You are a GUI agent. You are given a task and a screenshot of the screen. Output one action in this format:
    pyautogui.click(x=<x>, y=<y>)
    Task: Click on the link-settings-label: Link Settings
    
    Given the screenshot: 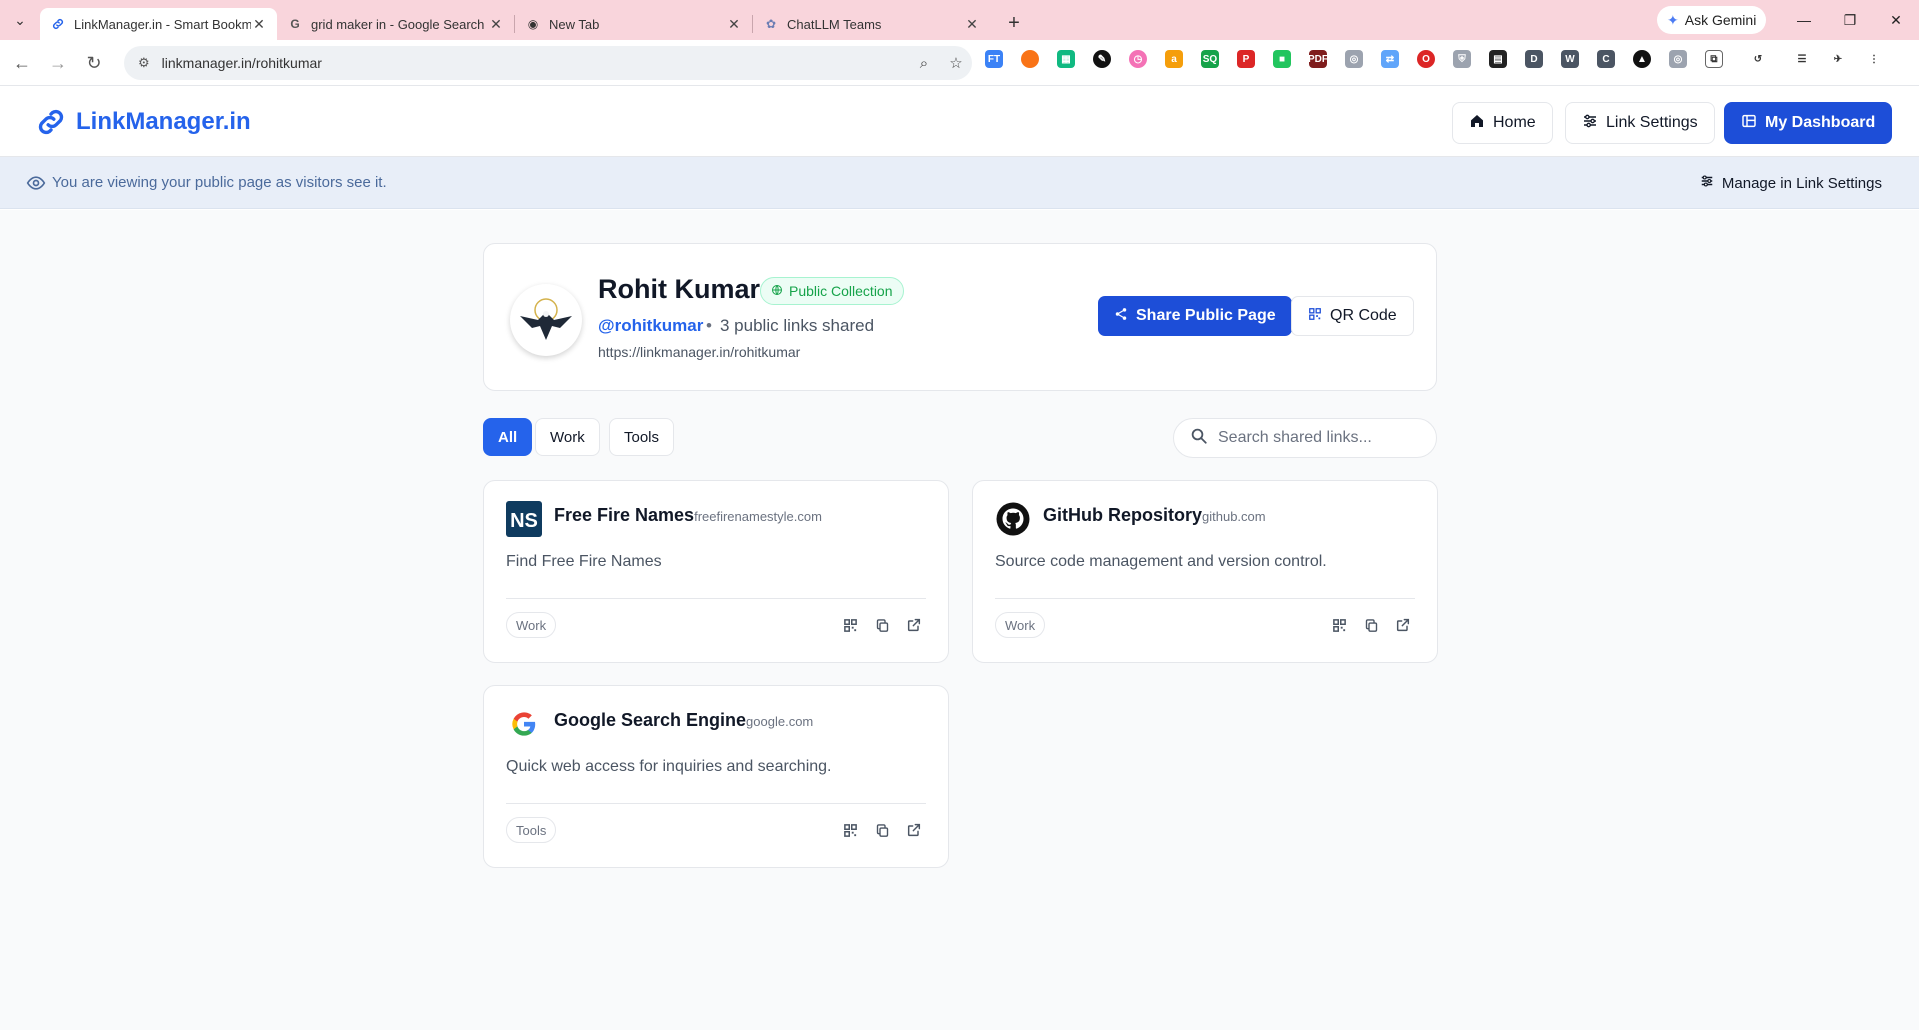 What is the action you would take?
    pyautogui.click(x=1652, y=122)
    